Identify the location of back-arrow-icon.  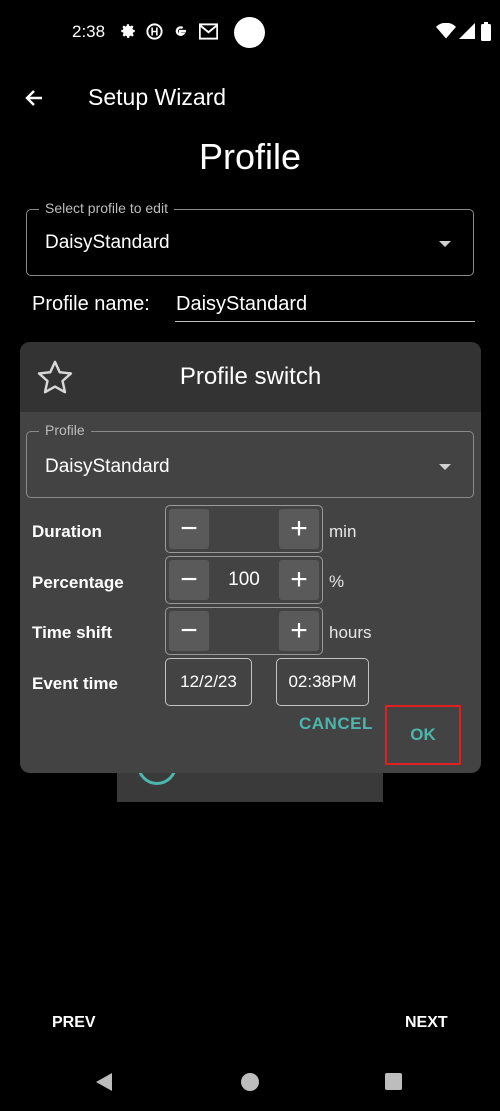
(34, 98).